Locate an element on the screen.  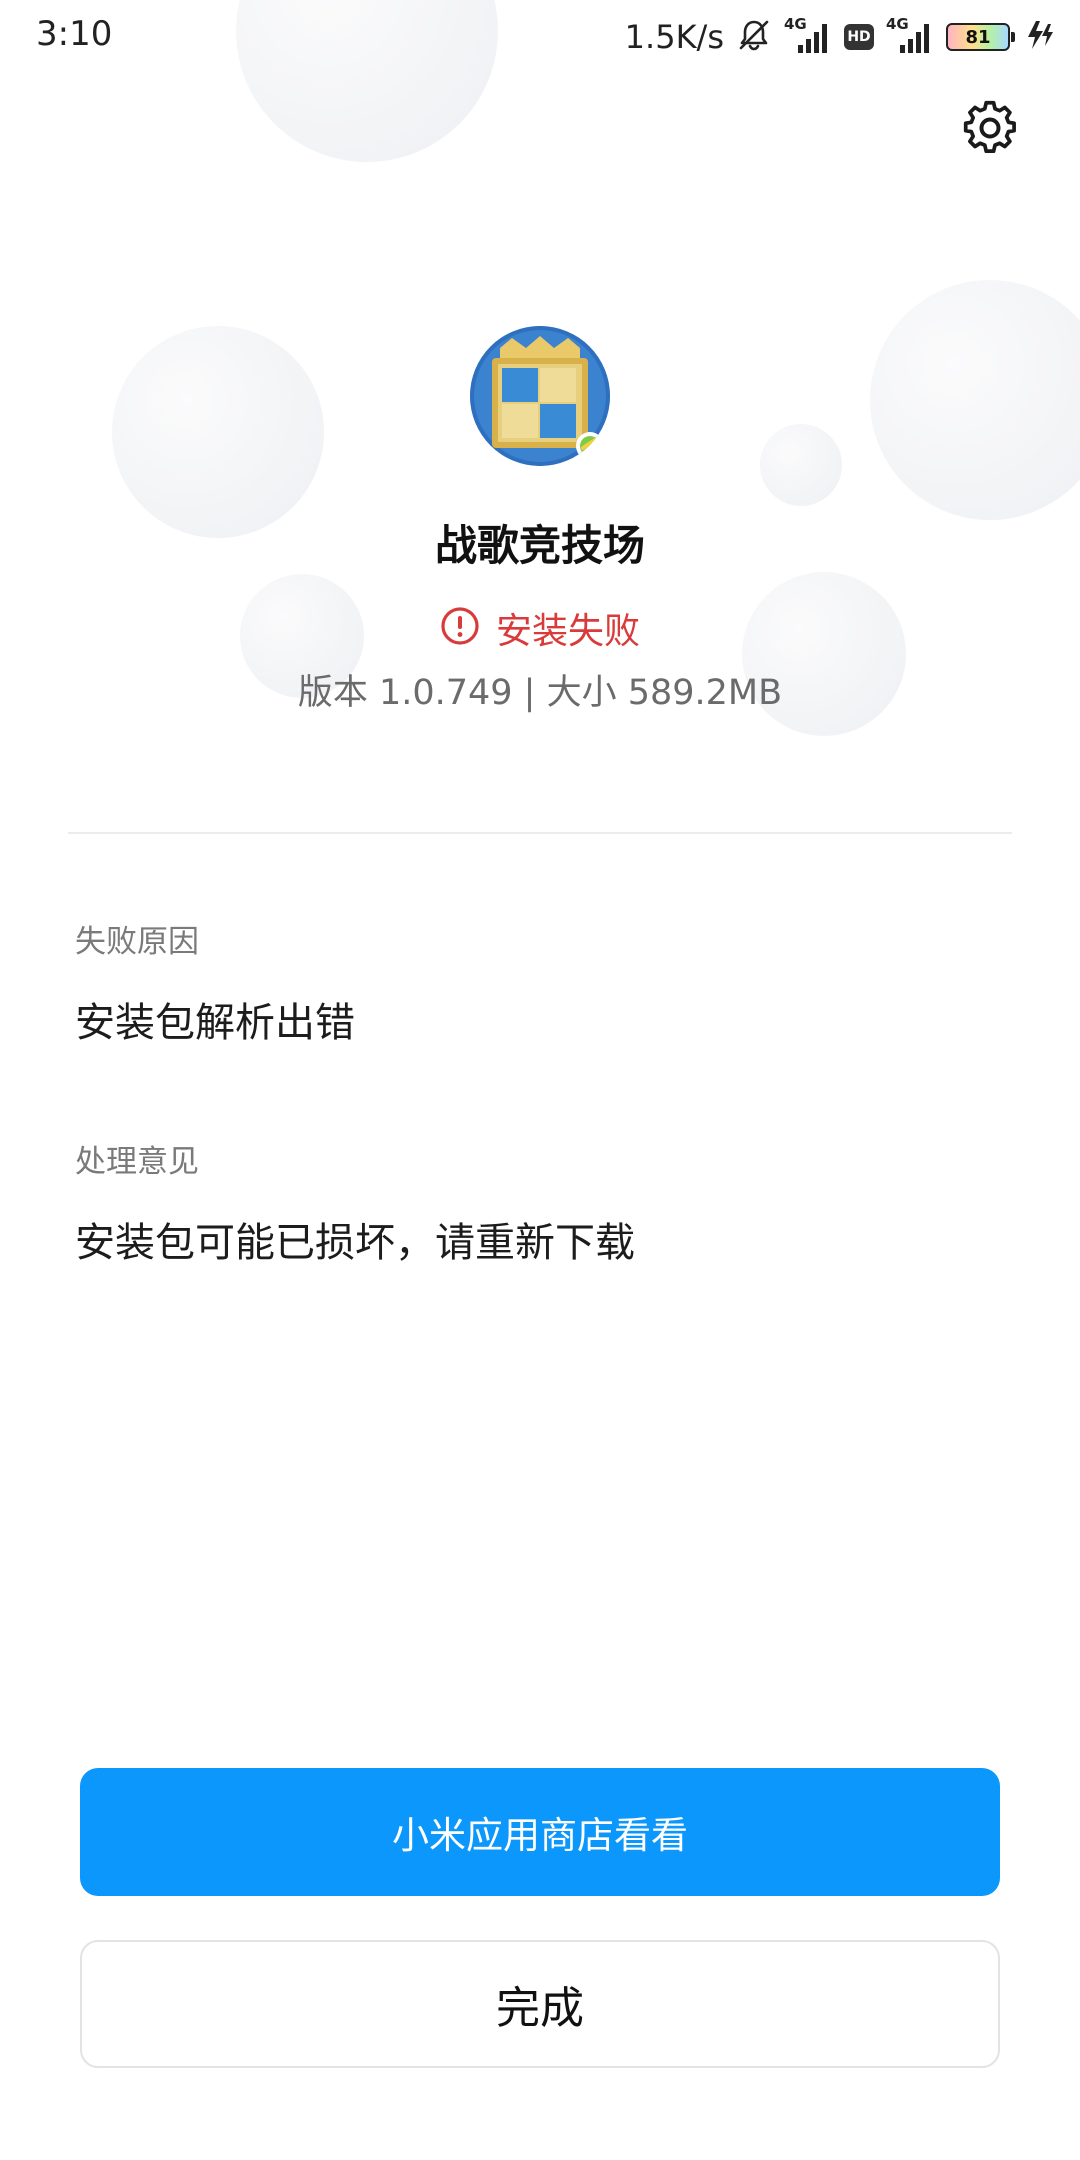
app-name: 战歌竞技场 is located at coordinates (539, 545).